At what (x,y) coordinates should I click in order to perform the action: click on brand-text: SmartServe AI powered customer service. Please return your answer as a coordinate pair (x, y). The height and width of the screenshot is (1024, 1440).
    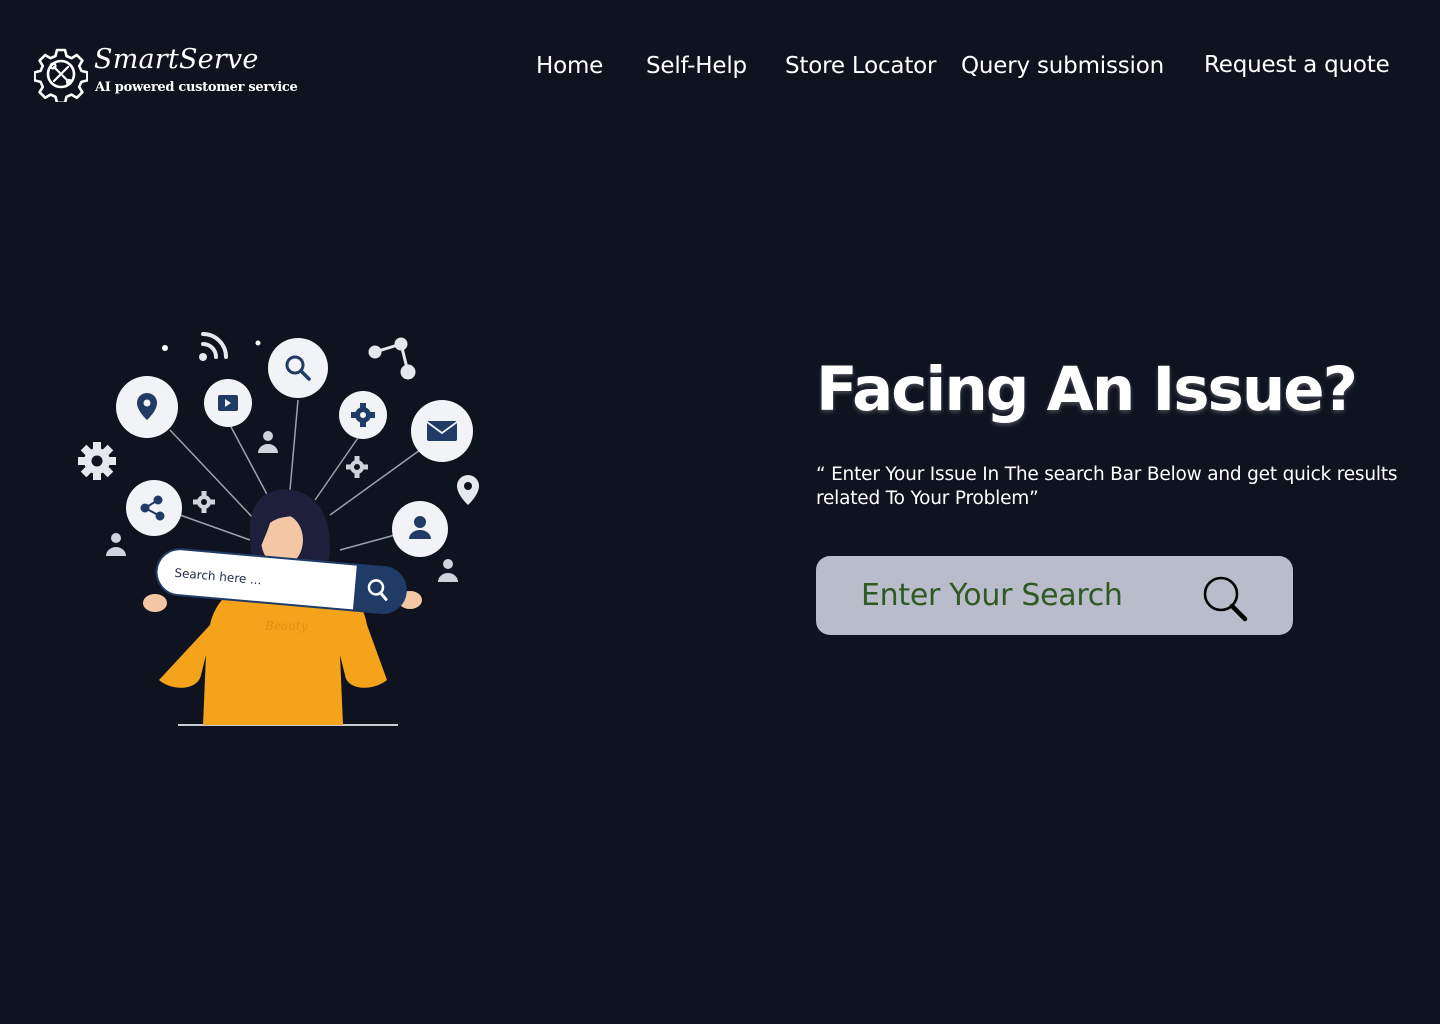
    Looking at the image, I should click on (196, 71).